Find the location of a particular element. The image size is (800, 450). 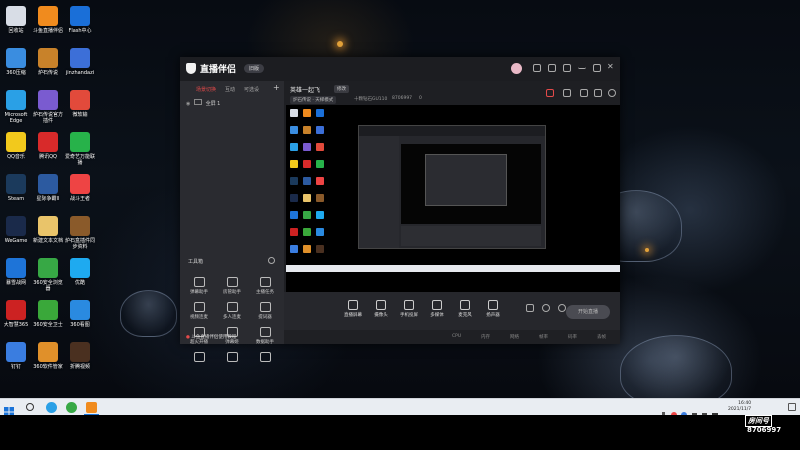

preview-douyu-companion-icon is located at coordinates (307, 113).